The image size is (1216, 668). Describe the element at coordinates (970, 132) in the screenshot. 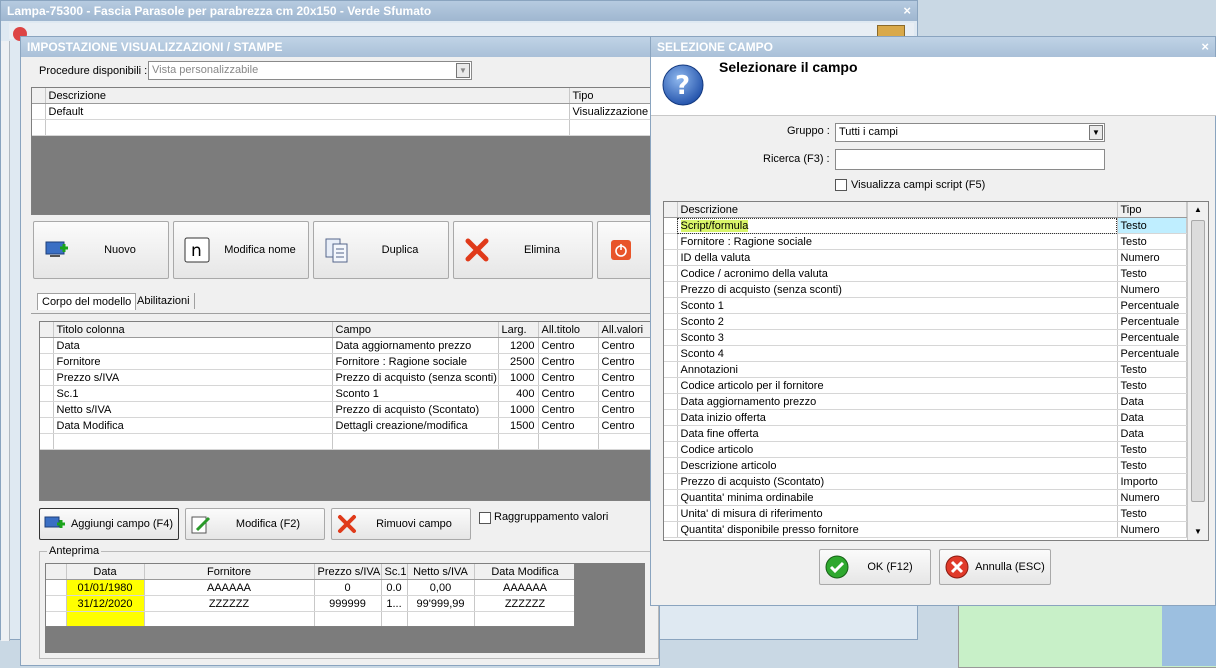

I see `gruppo-select: Tutti i campi ▼` at that location.